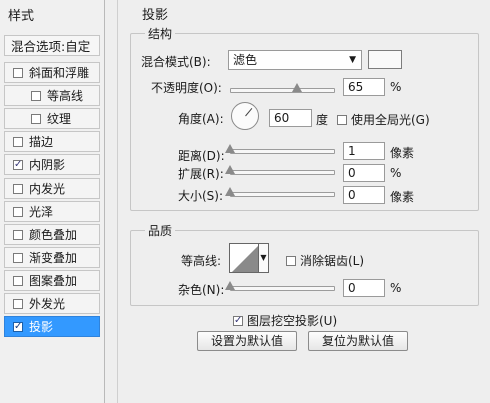  Describe the element at coordinates (358, 341) in the screenshot. I see `reset-default-button: 复位为默认值` at that location.